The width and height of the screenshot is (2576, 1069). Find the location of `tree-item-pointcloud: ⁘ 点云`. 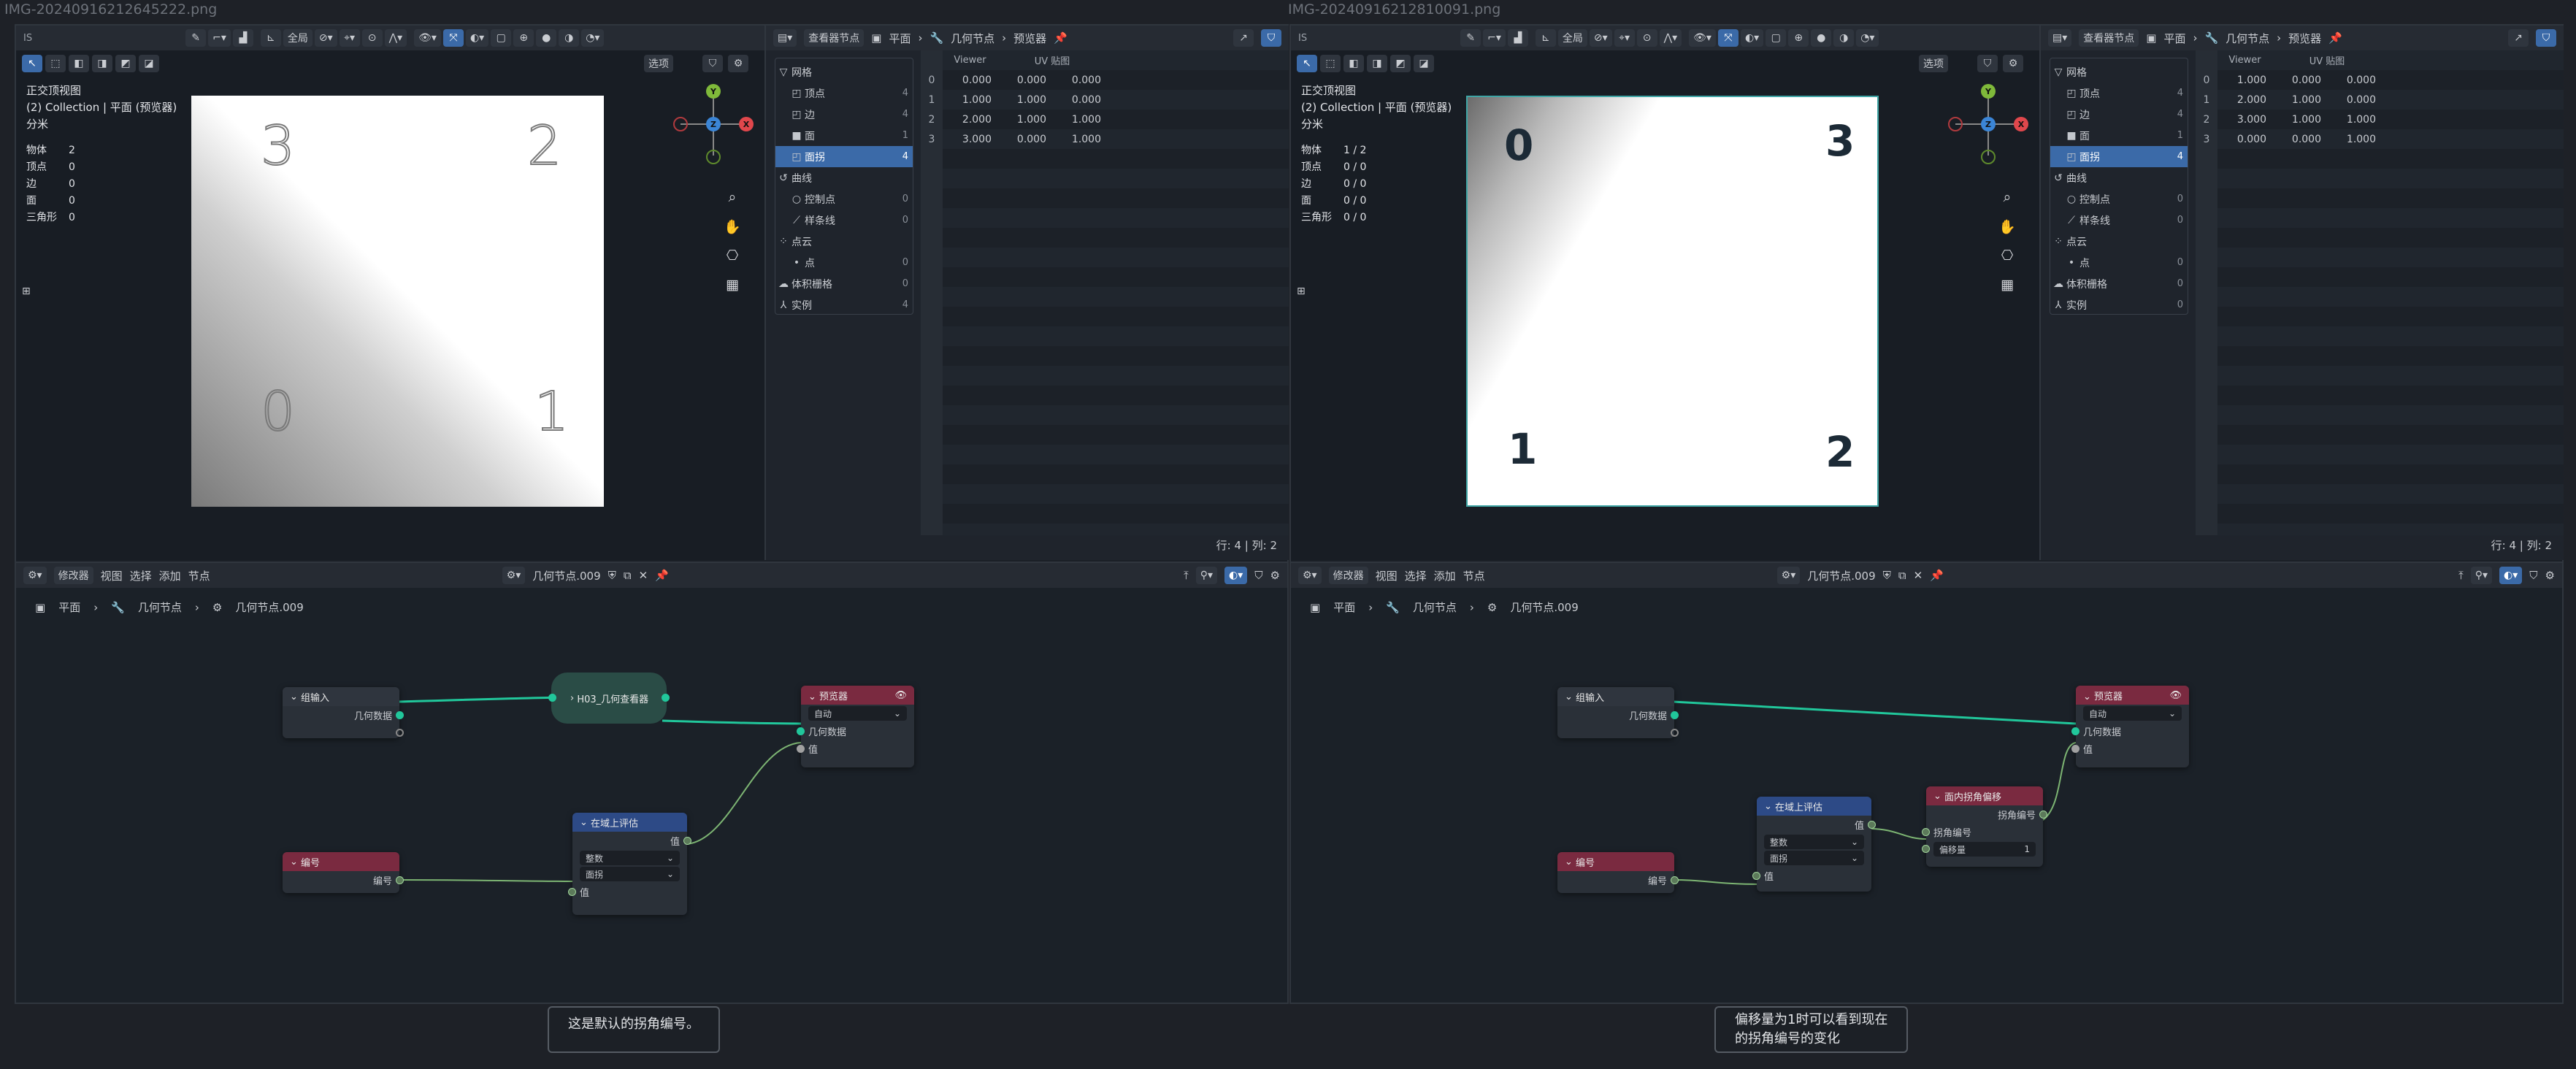

tree-item-pointcloud: ⁘ 点云 is located at coordinates (844, 241).